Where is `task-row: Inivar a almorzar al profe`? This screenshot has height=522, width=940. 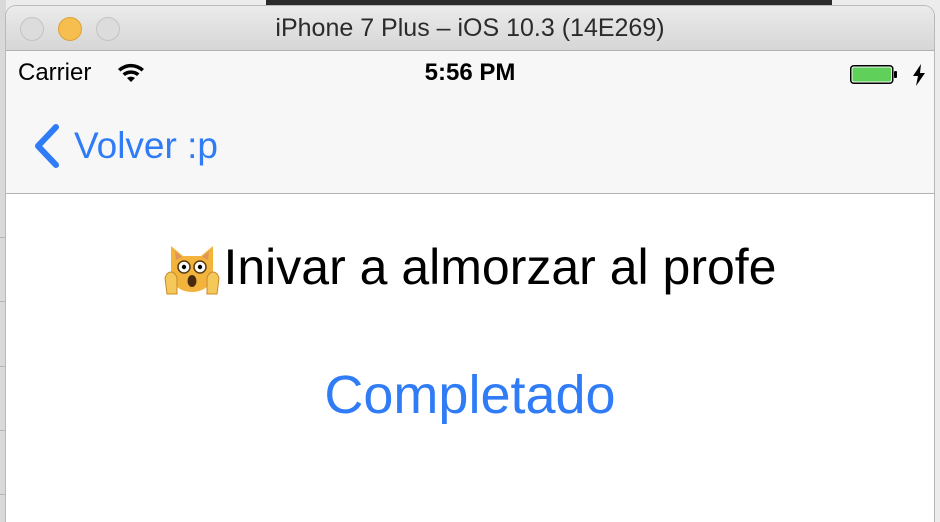
task-row: Inivar a almorzar al profe is located at coordinates (470, 267).